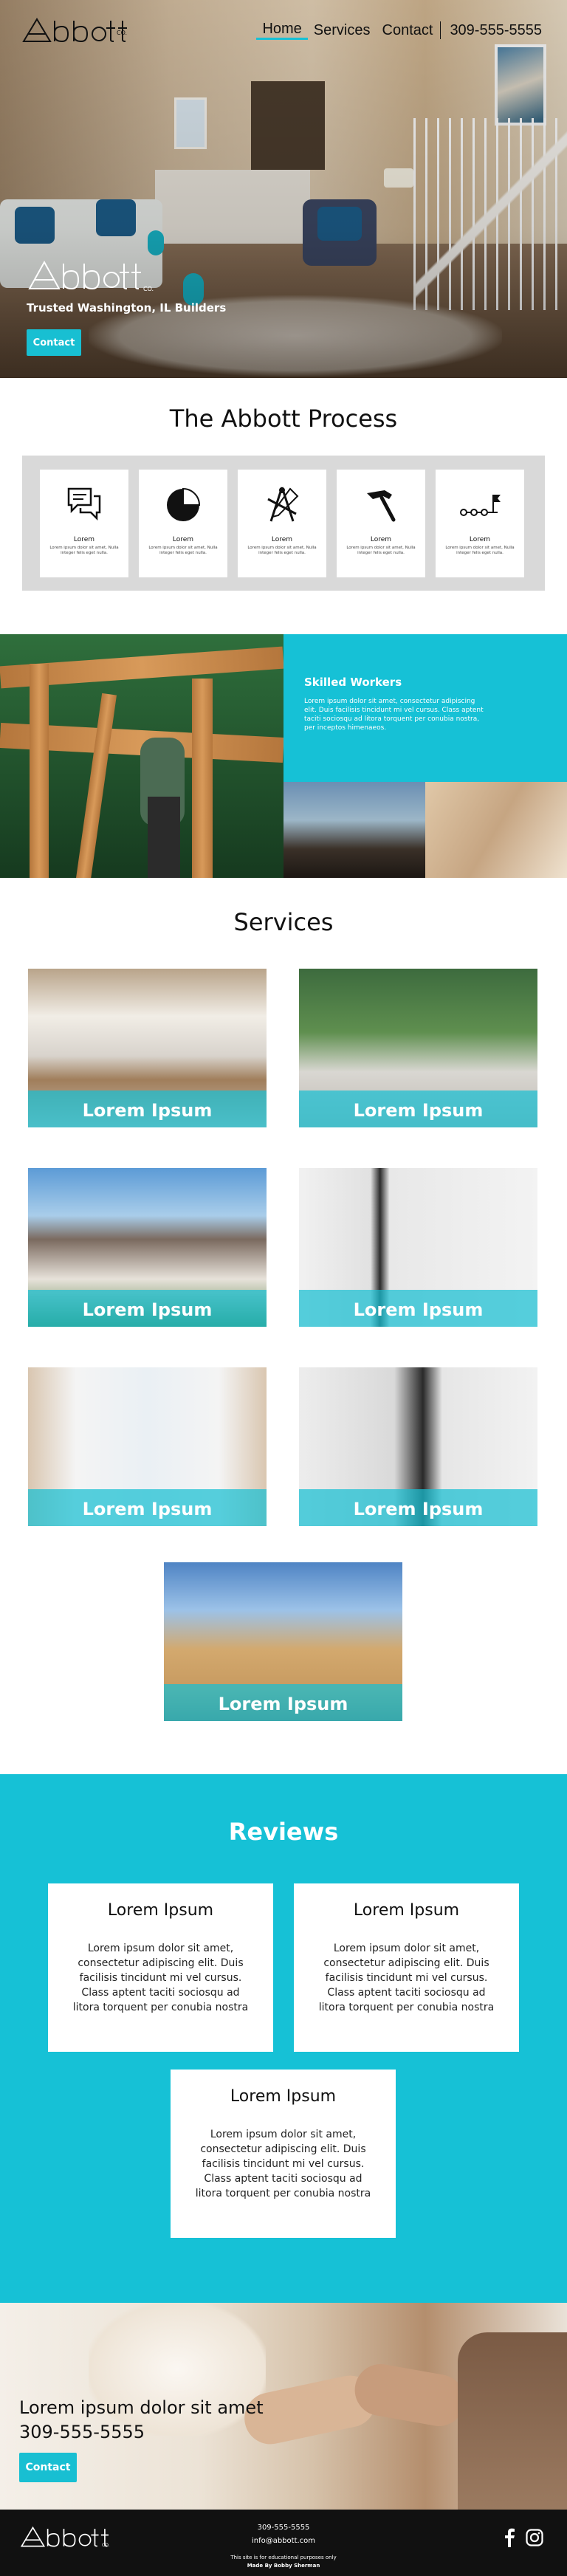 The width and height of the screenshot is (567, 2576). Describe the element at coordinates (48, 2467) in the screenshot. I see `cta-contact-button: Contact` at that location.